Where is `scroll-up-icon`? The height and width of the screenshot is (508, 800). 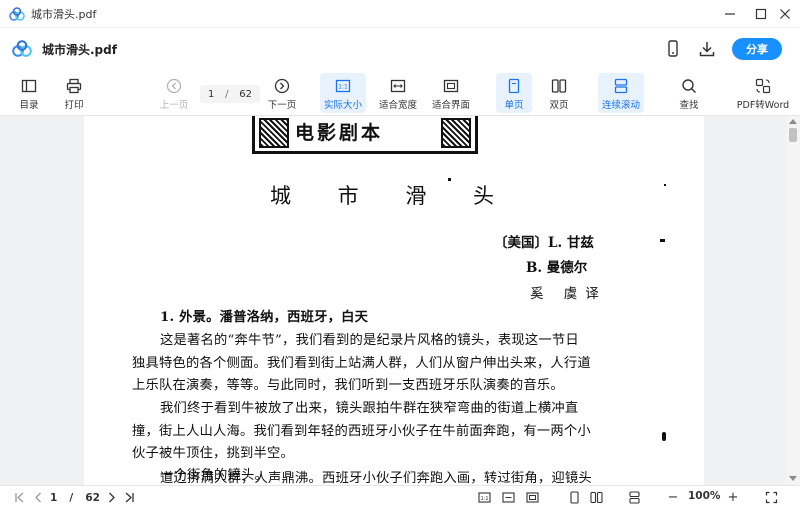
scroll-up-icon is located at coordinates (793, 121).